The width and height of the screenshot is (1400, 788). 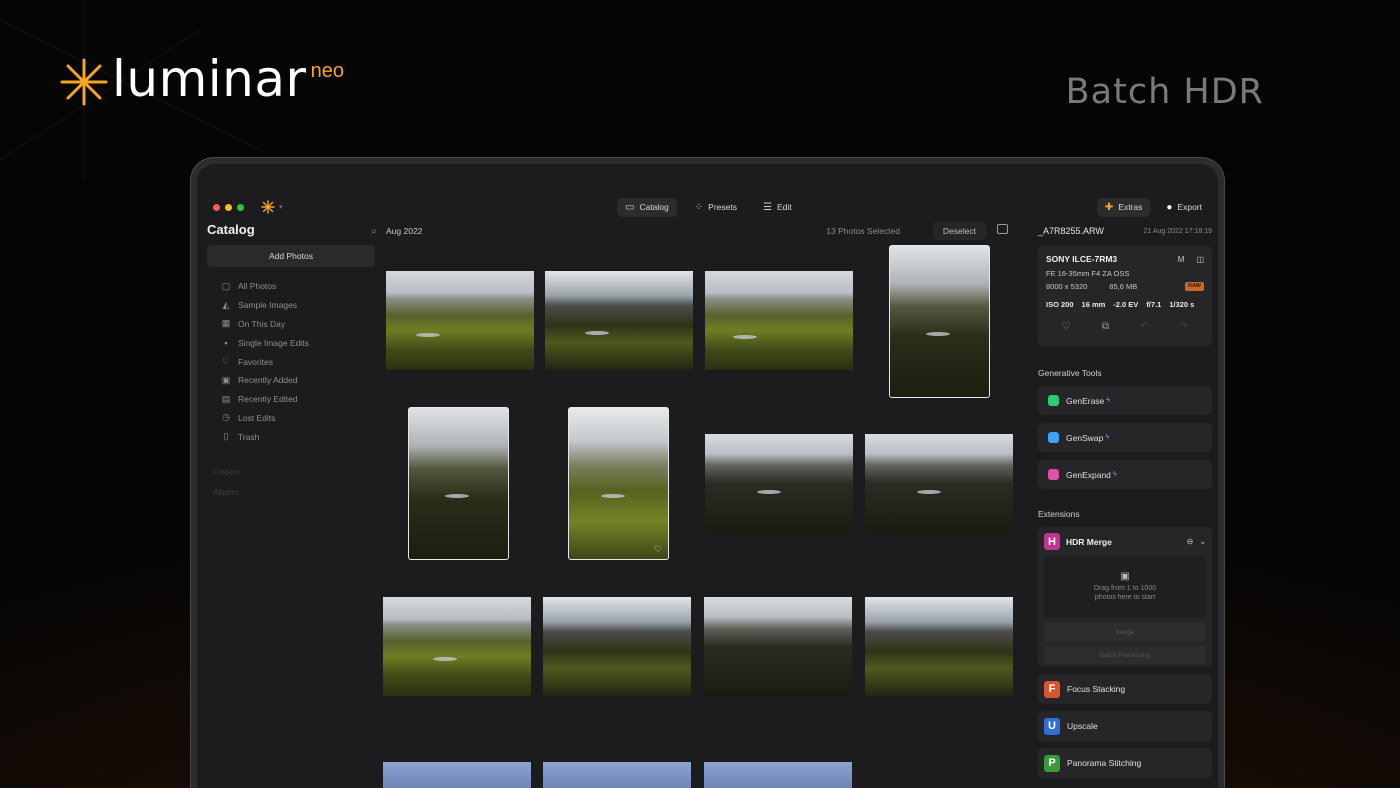 I want to click on camera-model: SONY ILCE-7RM3, so click(x=1082, y=259).